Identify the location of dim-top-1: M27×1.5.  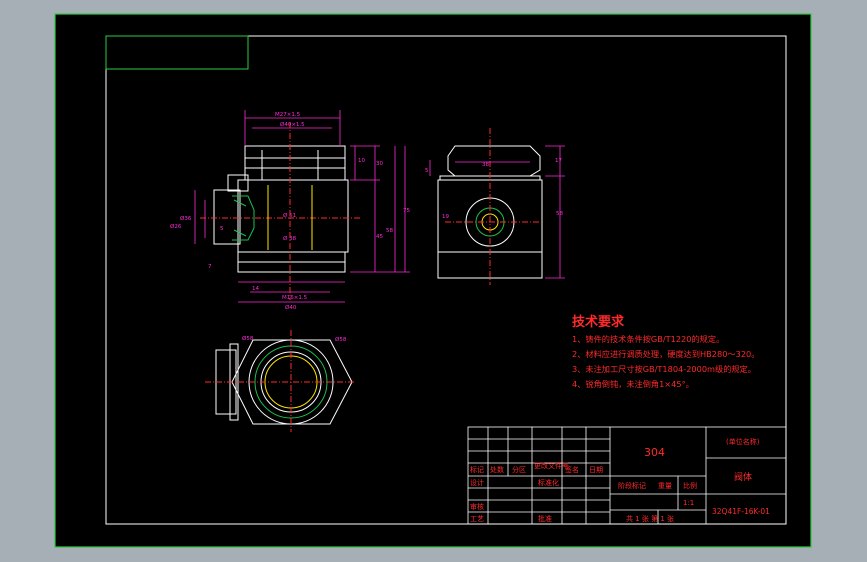
(288, 115).